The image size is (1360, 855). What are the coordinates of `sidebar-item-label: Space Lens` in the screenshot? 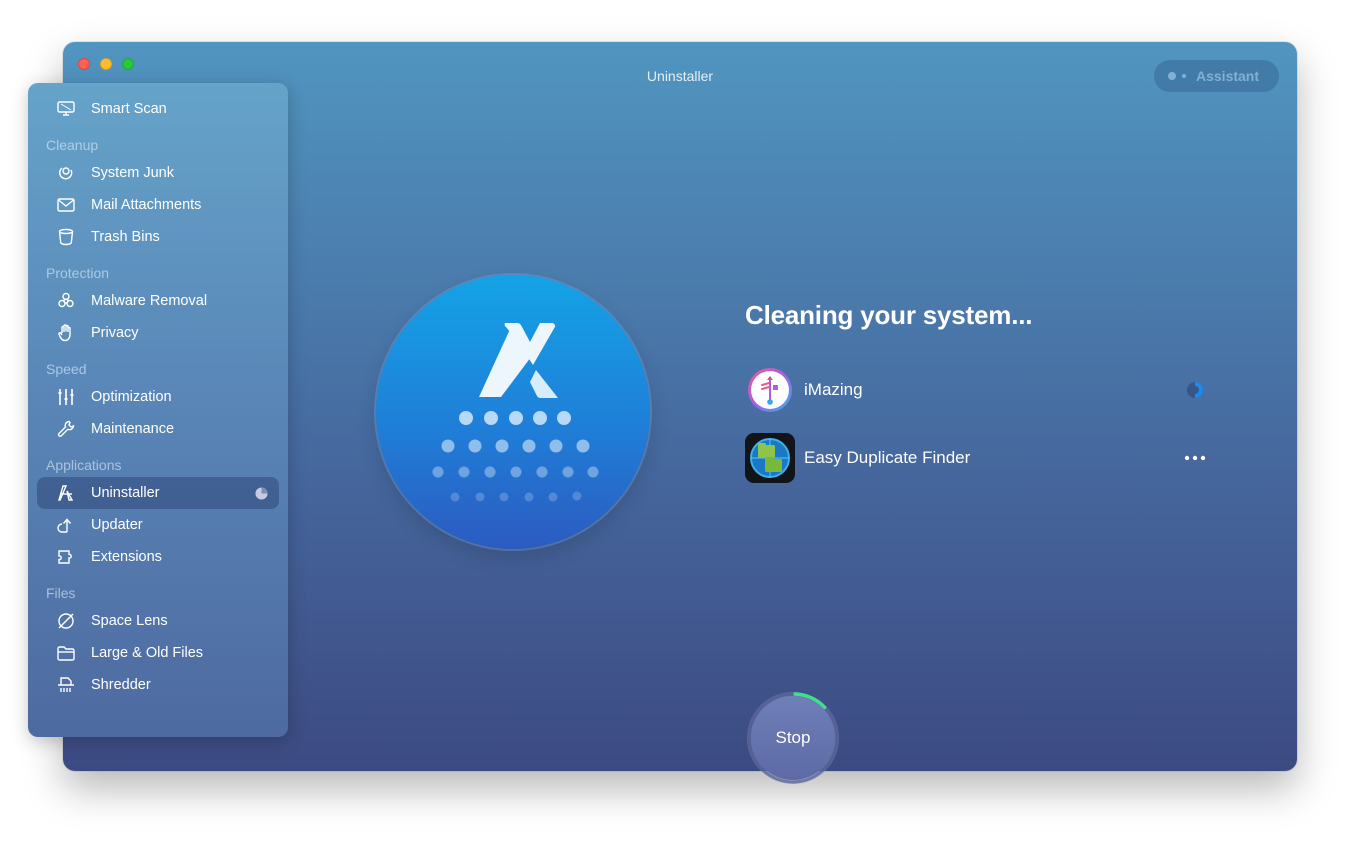 It's located at (129, 621).